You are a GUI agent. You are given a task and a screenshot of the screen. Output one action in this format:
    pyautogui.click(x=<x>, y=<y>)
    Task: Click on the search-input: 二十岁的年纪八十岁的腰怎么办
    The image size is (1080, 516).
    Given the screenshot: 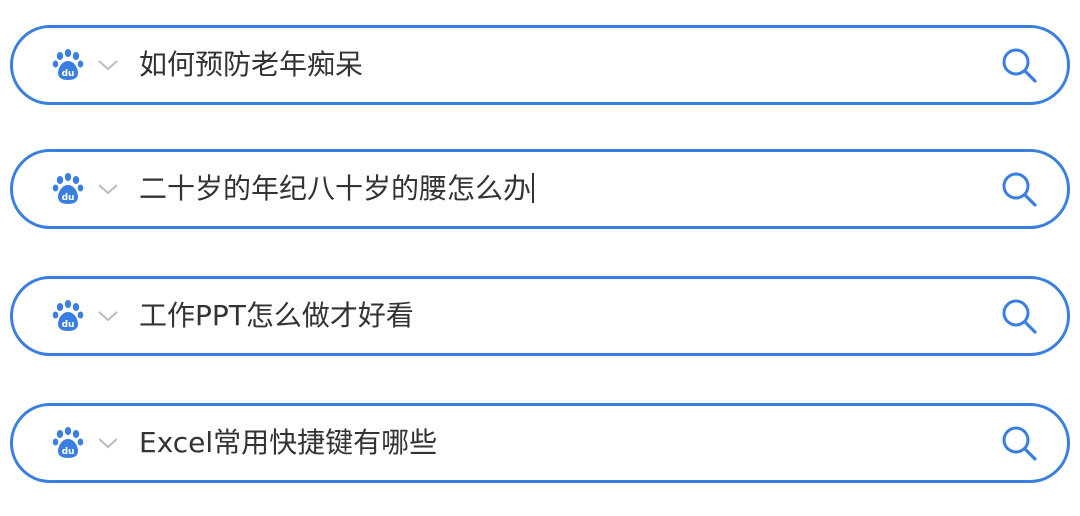 What is the action you would take?
    pyautogui.click(x=568, y=189)
    